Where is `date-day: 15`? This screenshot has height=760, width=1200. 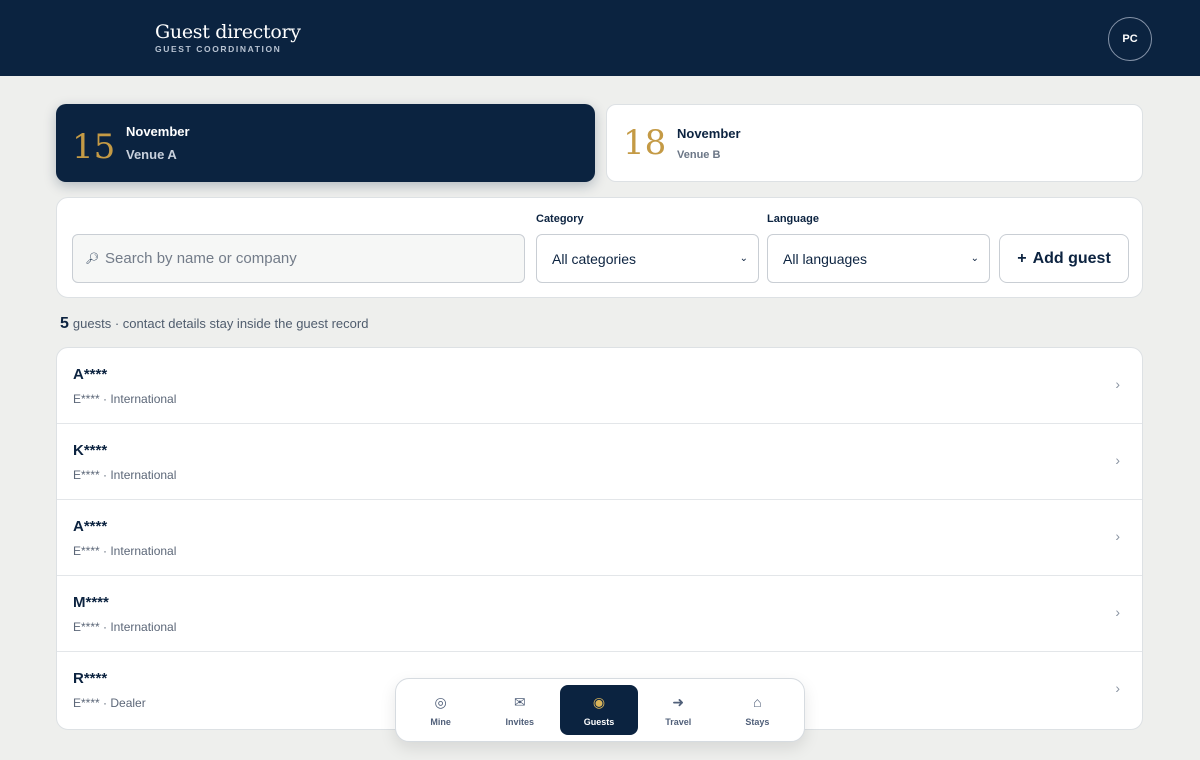 date-day: 15 is located at coordinates (94, 147).